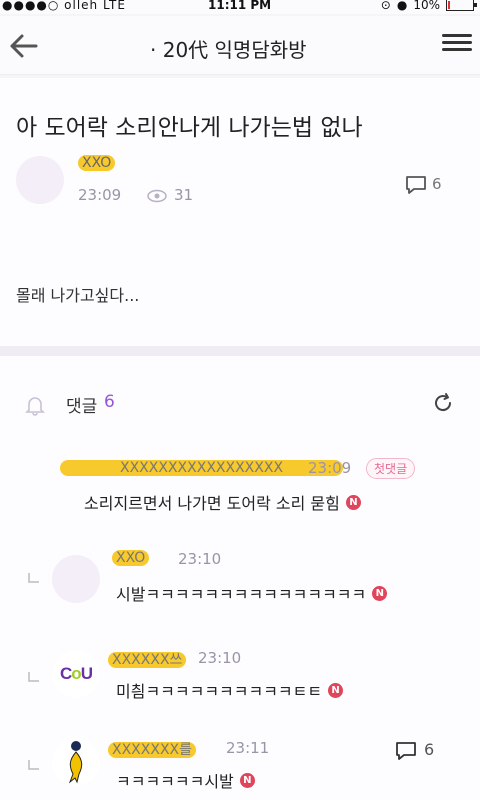 The width and height of the screenshot is (480, 800). I want to click on comment-item: CoU XXXXXX쓰 23:10 미칌ㅋㅋㅋㅋㅋㅋㅋㅋㅋㅋㅌㅌ N, so click(240, 686).